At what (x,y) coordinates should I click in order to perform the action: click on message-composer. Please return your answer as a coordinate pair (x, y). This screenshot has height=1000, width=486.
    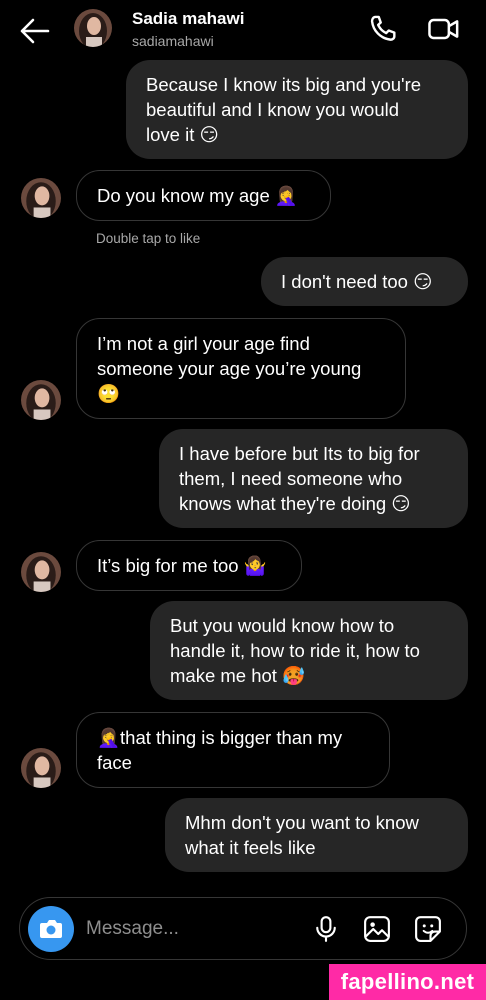
    Looking at the image, I should click on (243, 928).